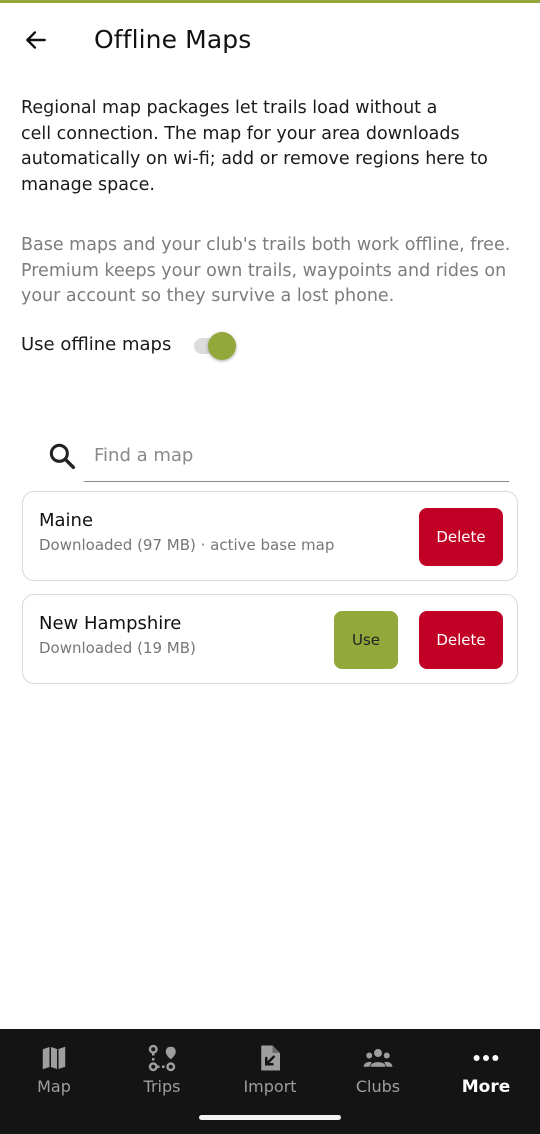 The width and height of the screenshot is (540, 1134). Describe the element at coordinates (486, 1074) in the screenshot. I see `nav-item-more: More` at that location.